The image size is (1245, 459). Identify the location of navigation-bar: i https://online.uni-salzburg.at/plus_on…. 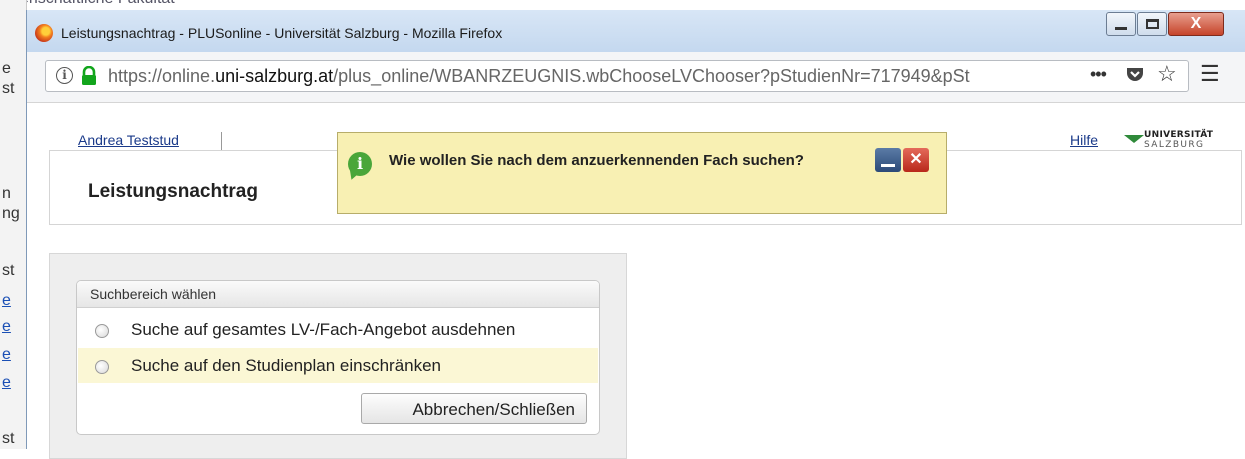
(636, 77).